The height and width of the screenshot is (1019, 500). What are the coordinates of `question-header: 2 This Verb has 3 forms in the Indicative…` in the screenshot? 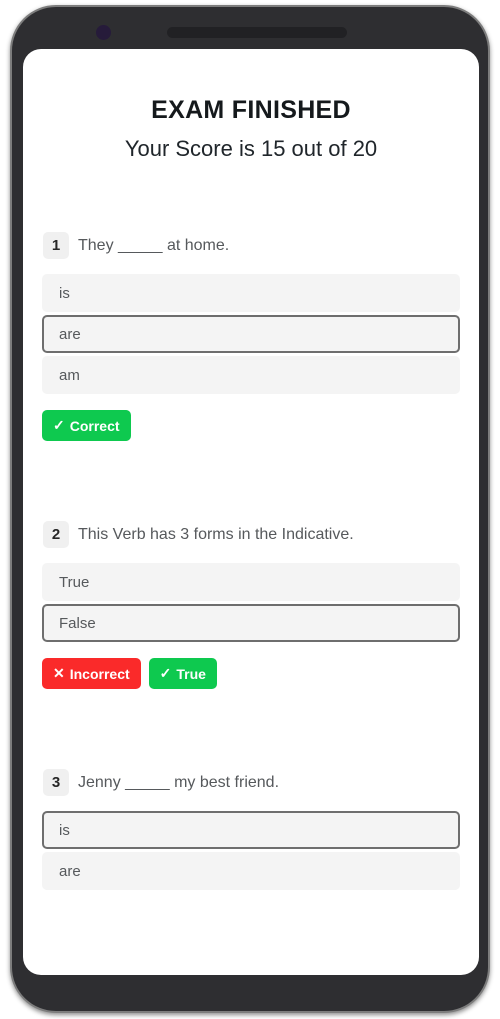 It's located at (251, 534).